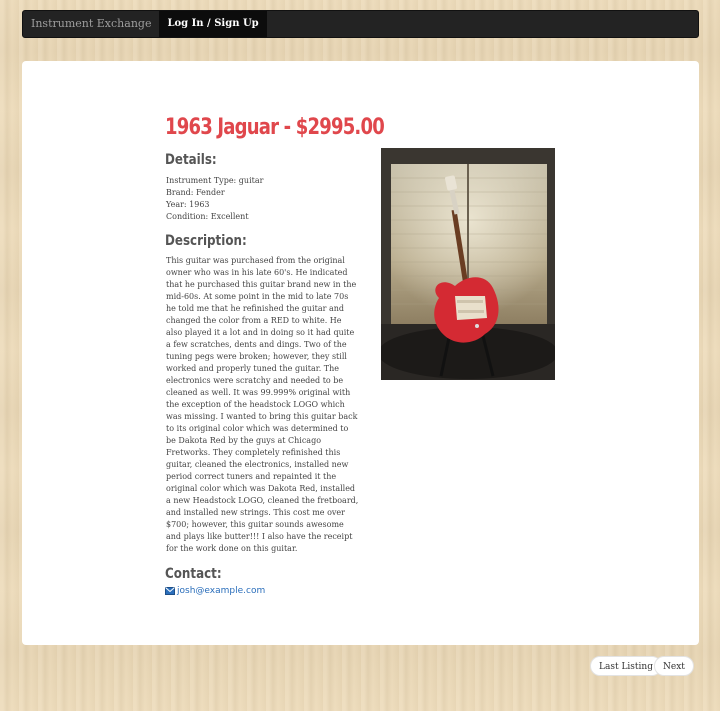 This screenshot has height=711, width=720. Describe the element at coordinates (193, 574) in the screenshot. I see `contact-heading: Contact:` at that location.